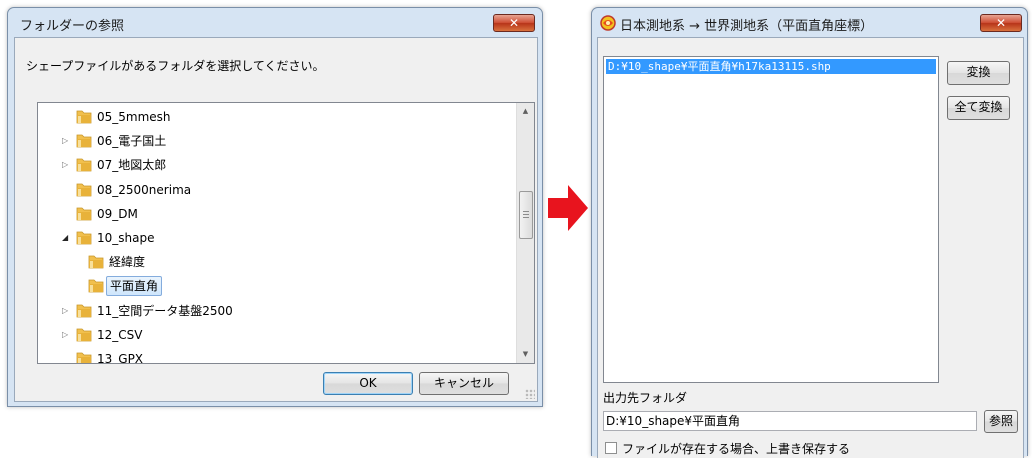  I want to click on converter-close-button: ✕, so click(1001, 23).